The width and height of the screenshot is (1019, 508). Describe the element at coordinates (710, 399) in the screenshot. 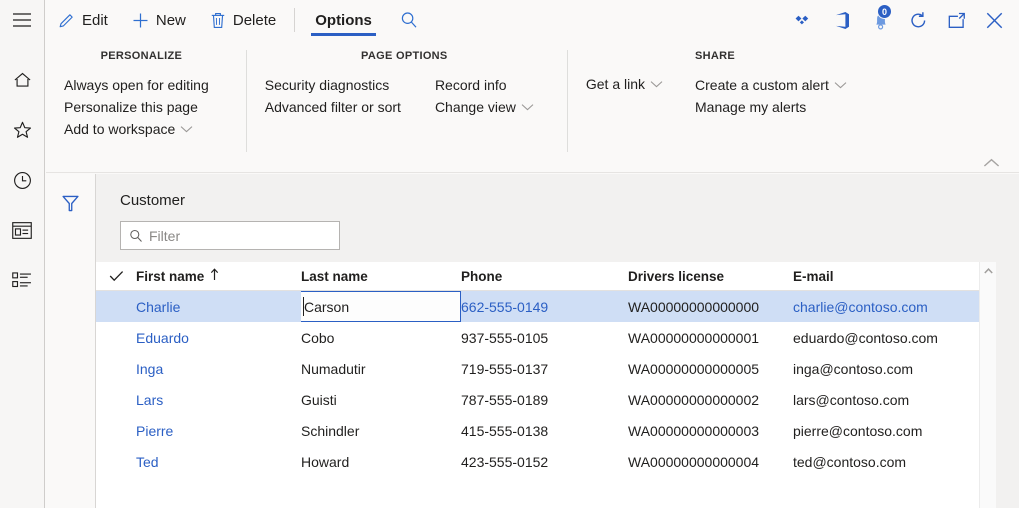

I see `cell-drivers-license: WA00000000000002` at that location.